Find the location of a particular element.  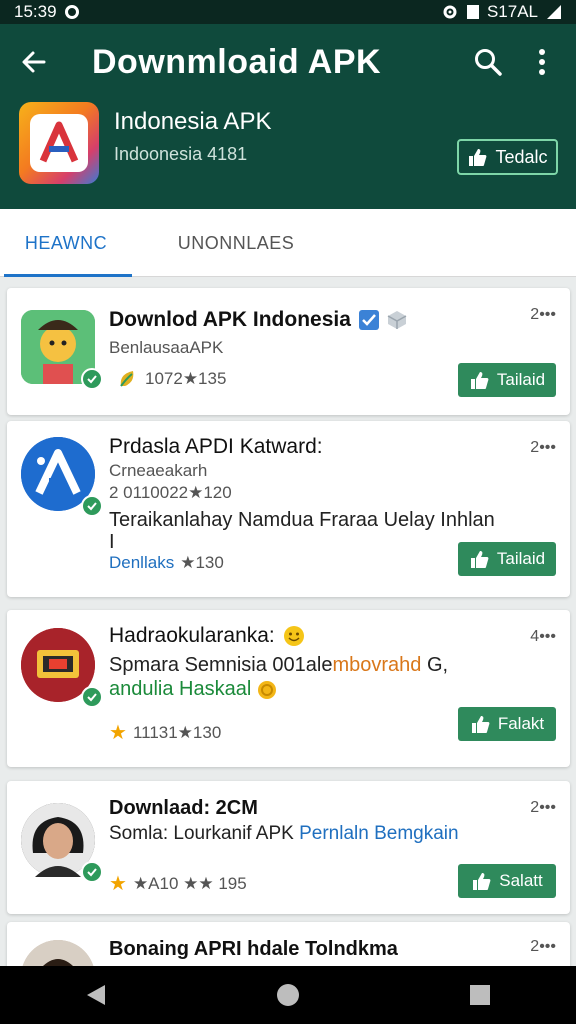

card-description-line2: andulia Haskaal is located at coordinates (193, 689).